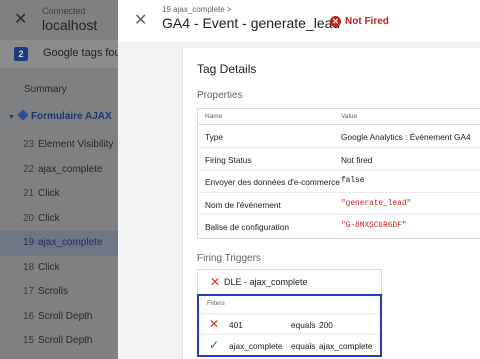  I want to click on event-number: 19, so click(29, 242).